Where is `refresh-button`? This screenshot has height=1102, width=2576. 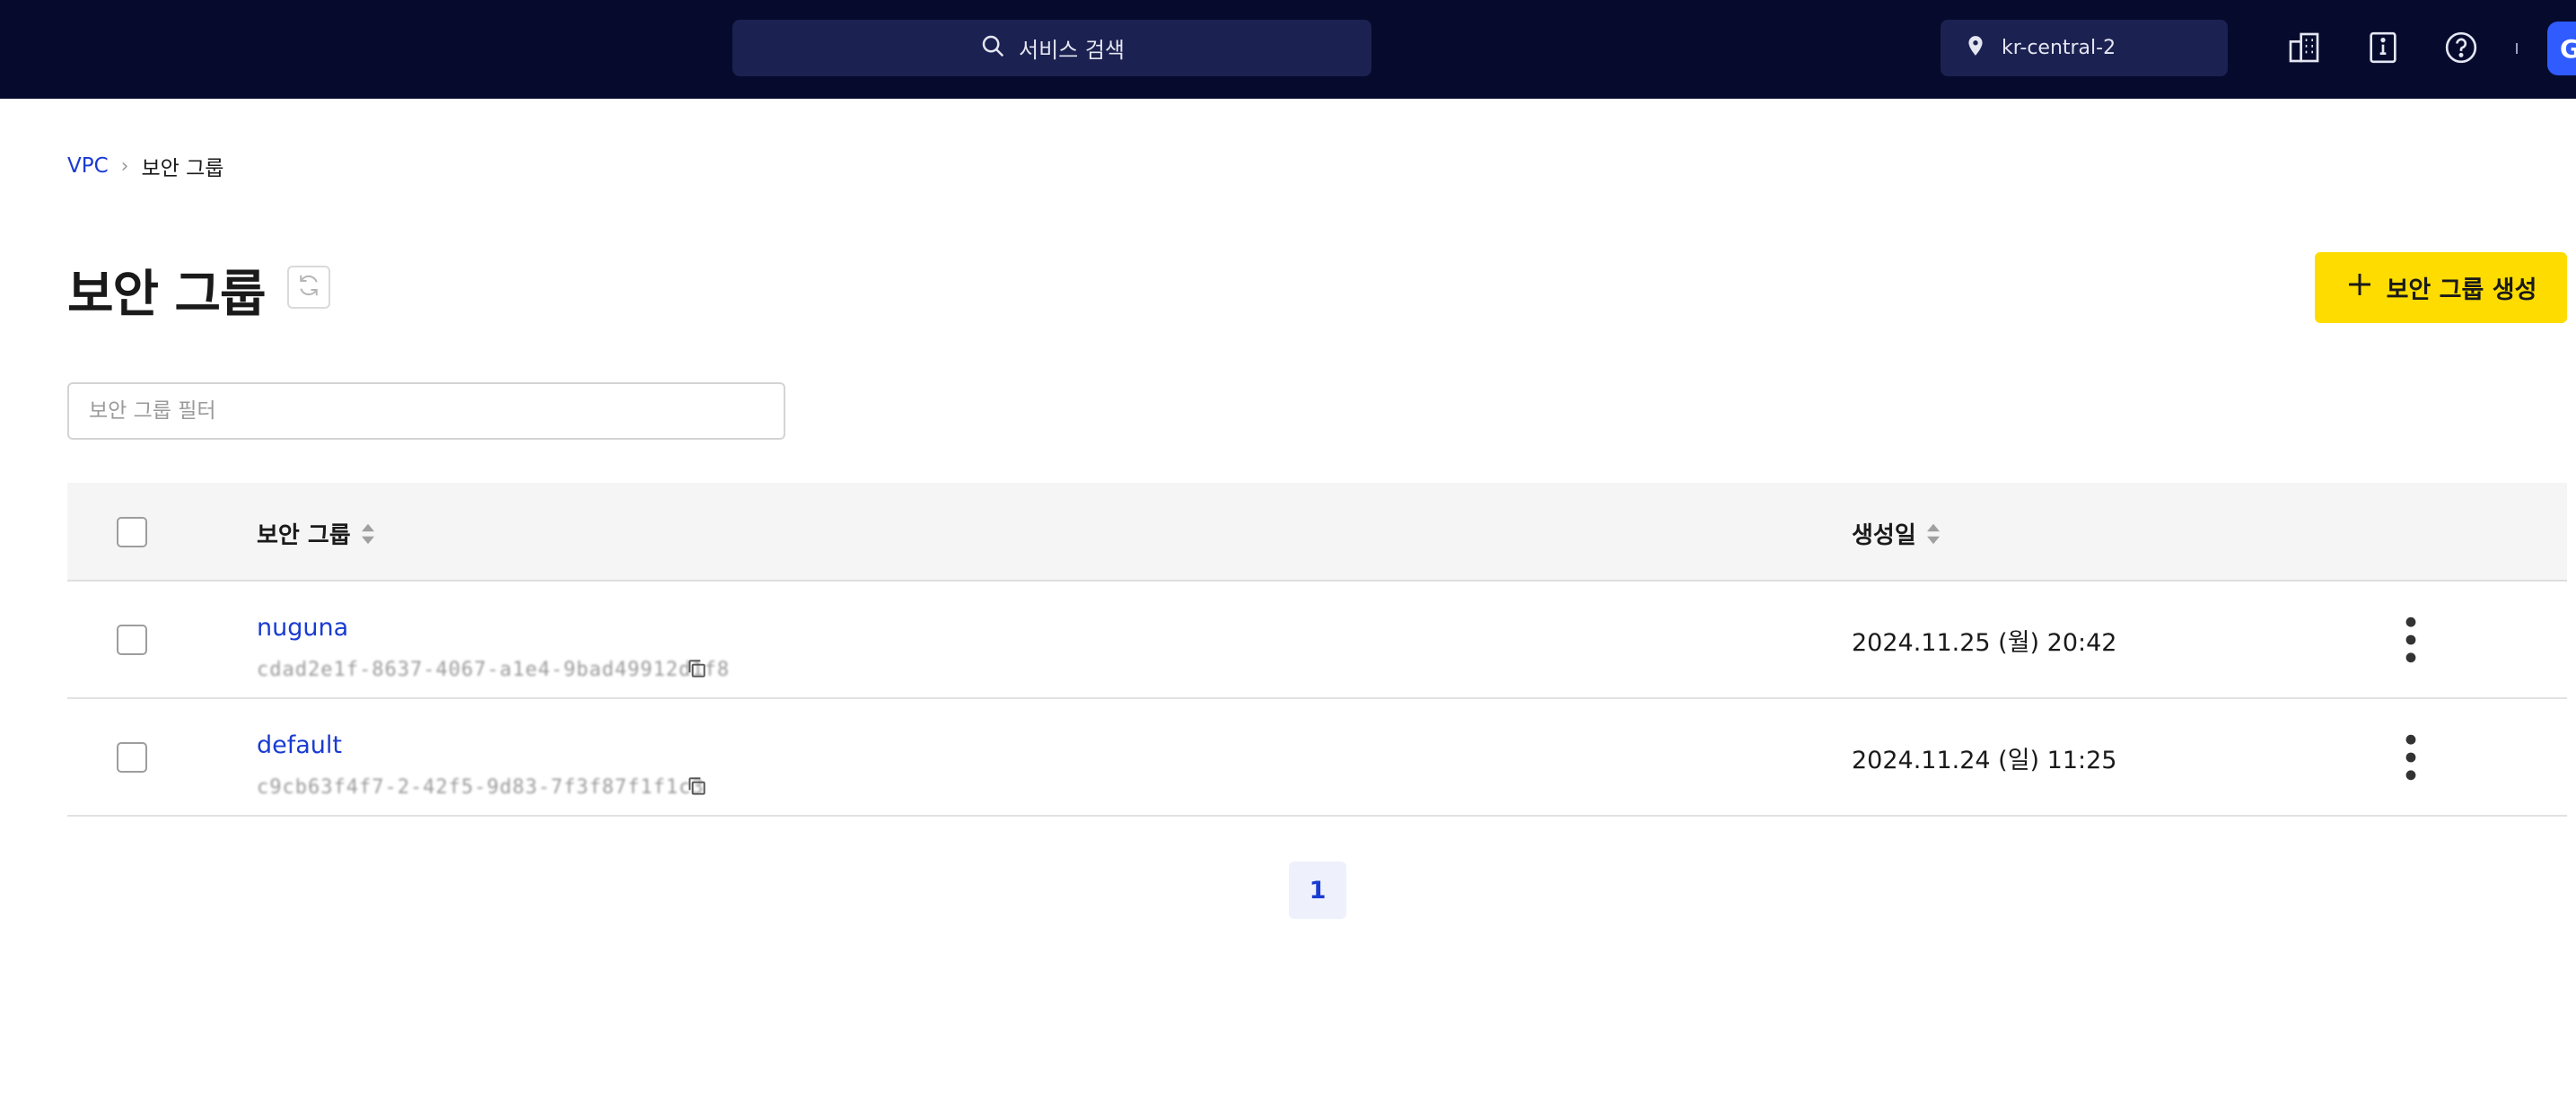
refresh-button is located at coordinates (308, 287).